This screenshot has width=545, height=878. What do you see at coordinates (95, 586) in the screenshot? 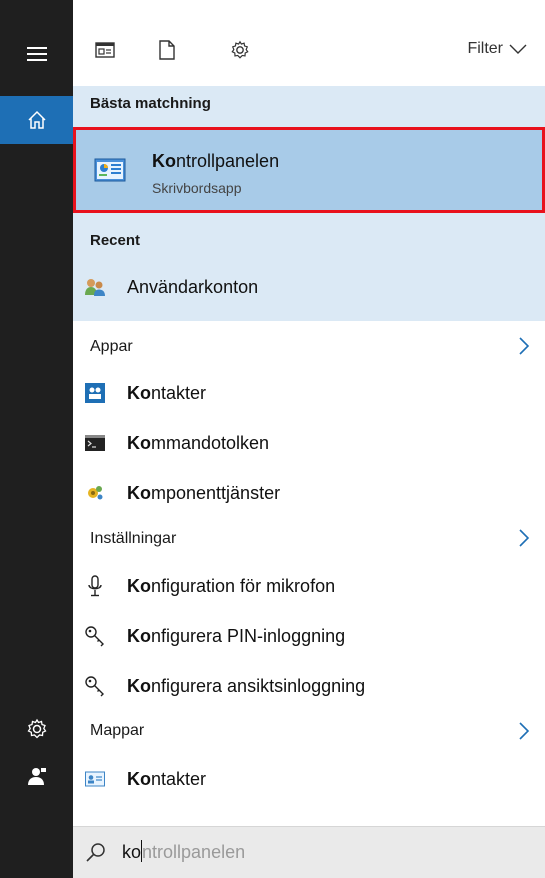
I see `microphone-icon` at bounding box center [95, 586].